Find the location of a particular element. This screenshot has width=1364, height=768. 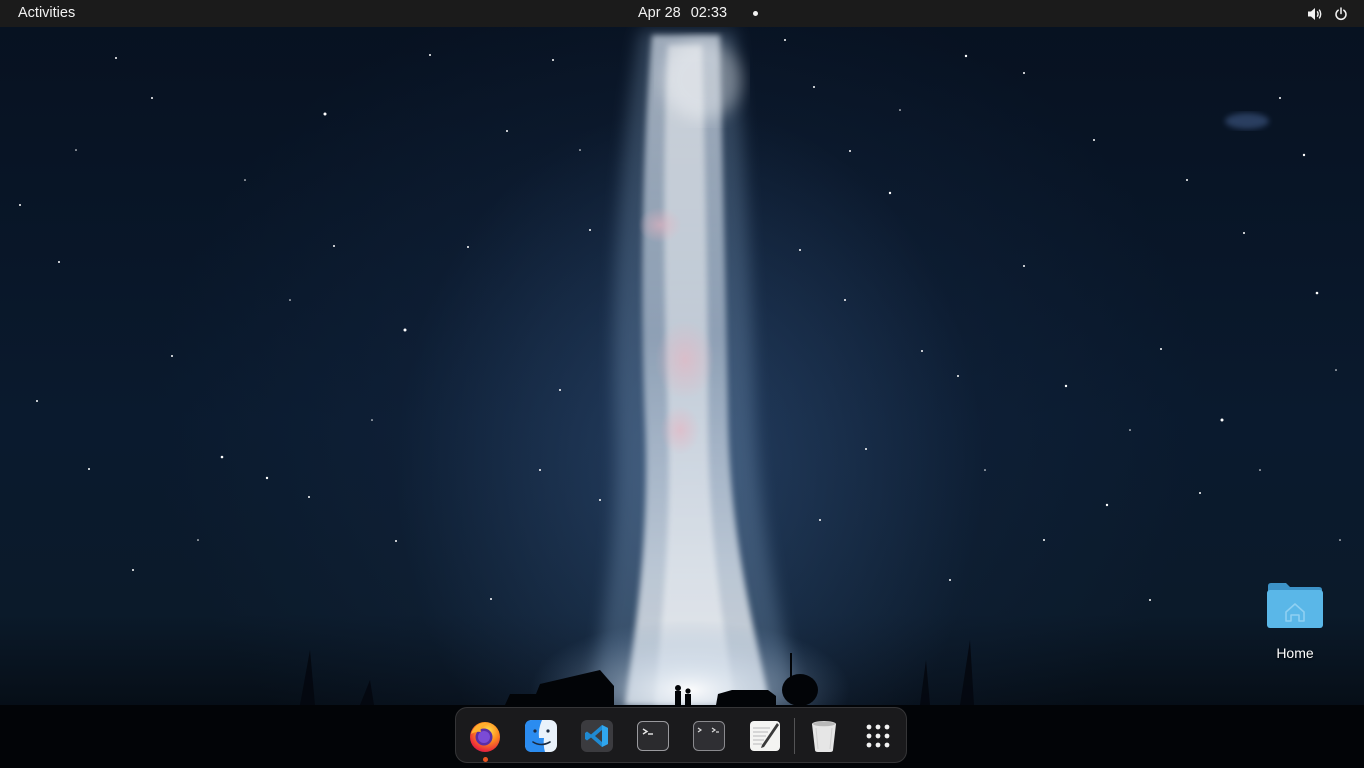

dock-item-finder is located at coordinates (541, 736).